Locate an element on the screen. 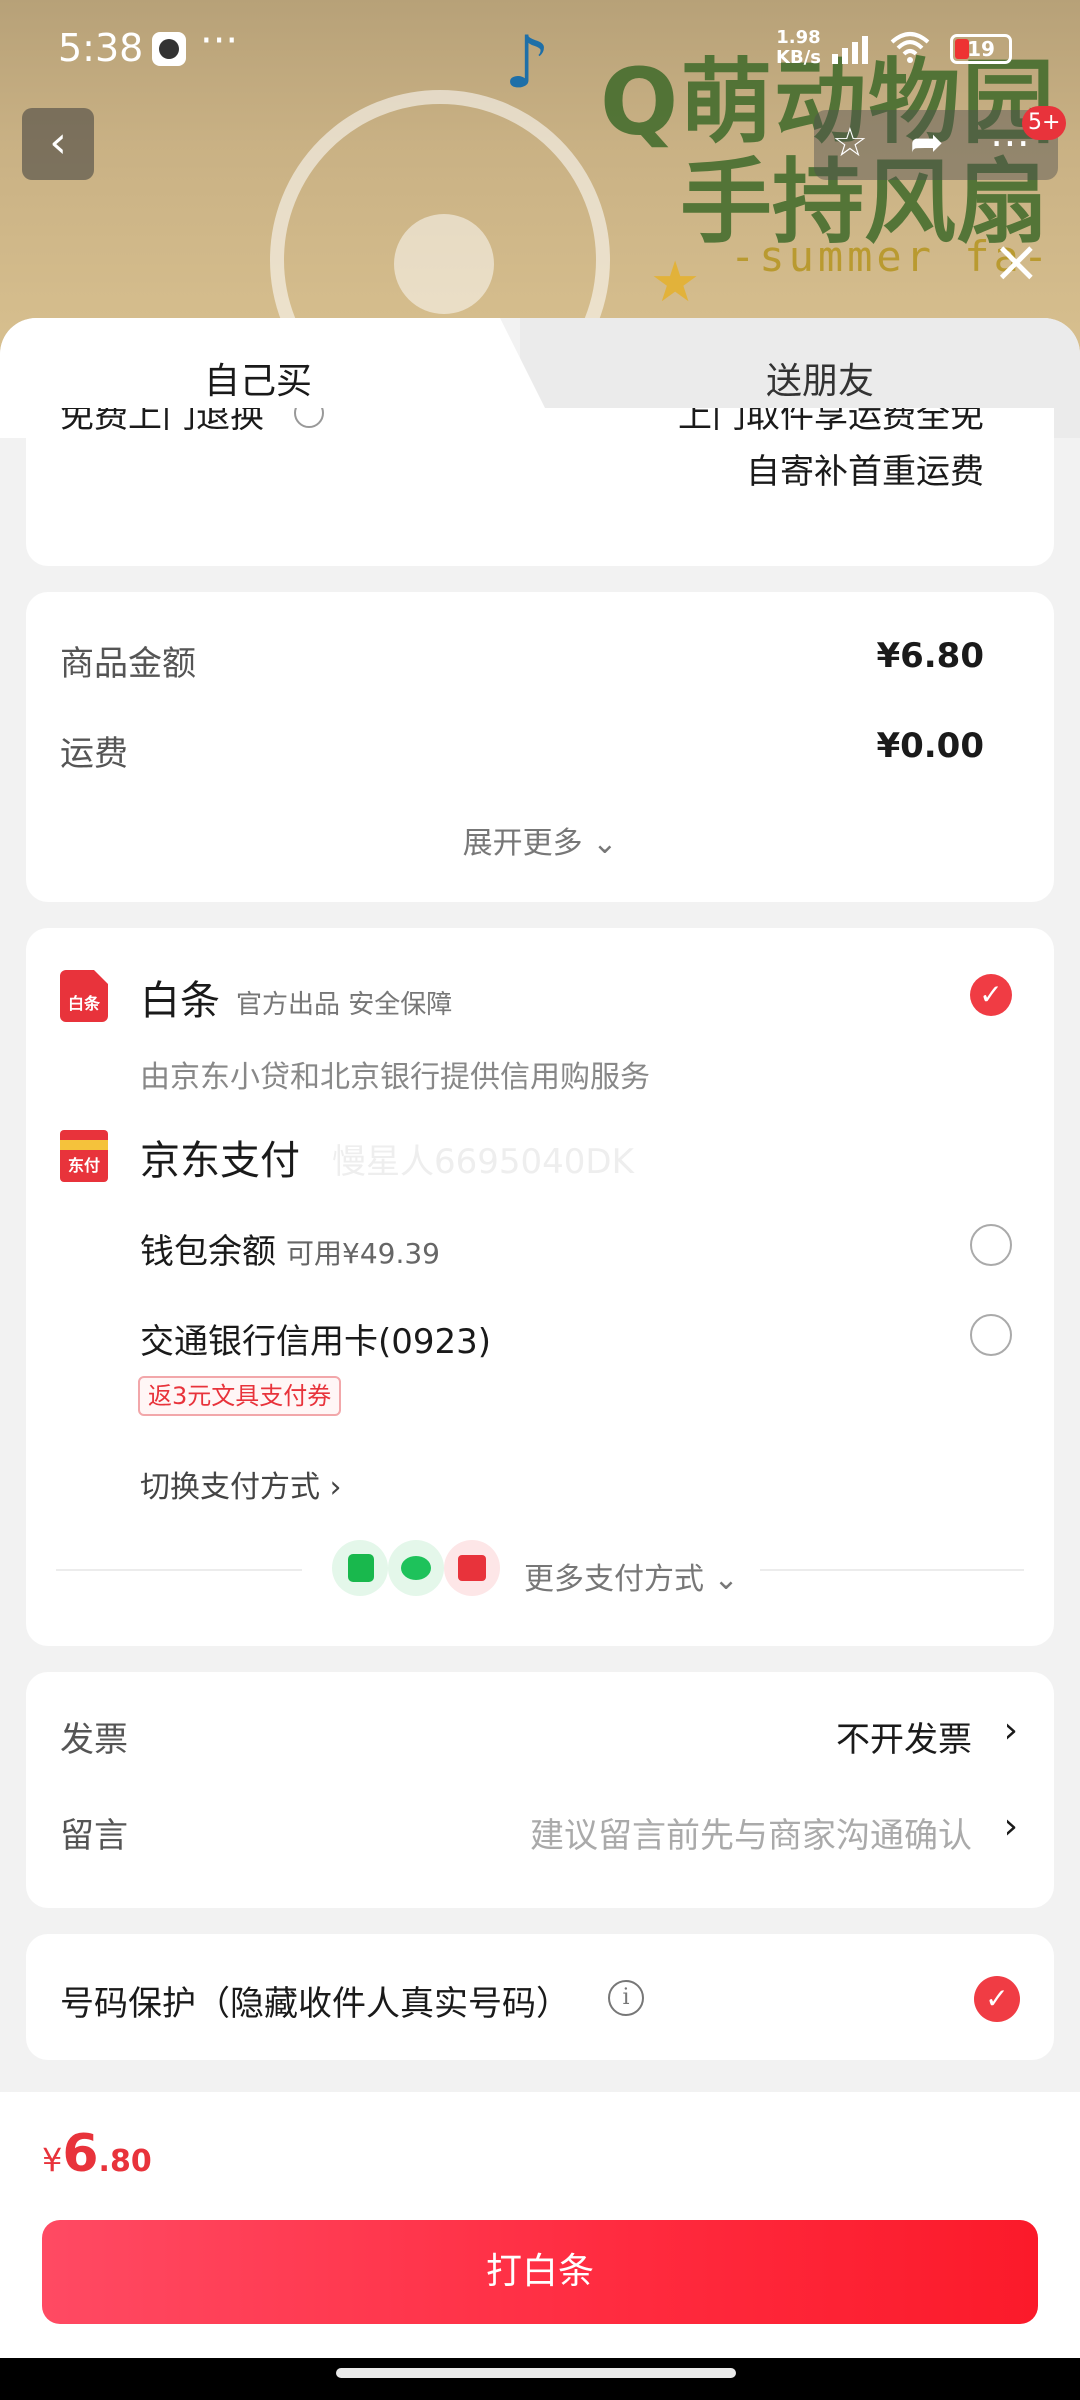 The height and width of the screenshot is (2400, 1080). chevron-left-icon: ‹ is located at coordinates (58, 142).